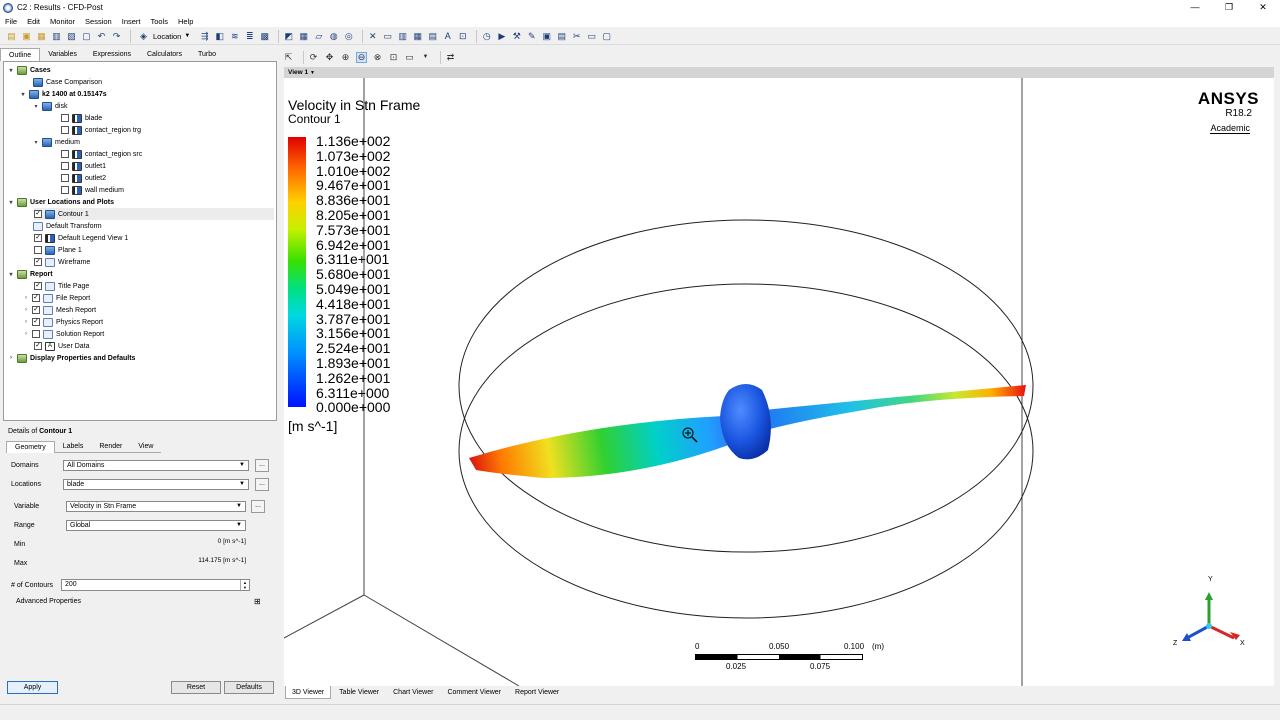 The image size is (1280, 720). Describe the element at coordinates (67, 226) in the screenshot. I see `tree-node-default-transform: Default Transform` at that location.